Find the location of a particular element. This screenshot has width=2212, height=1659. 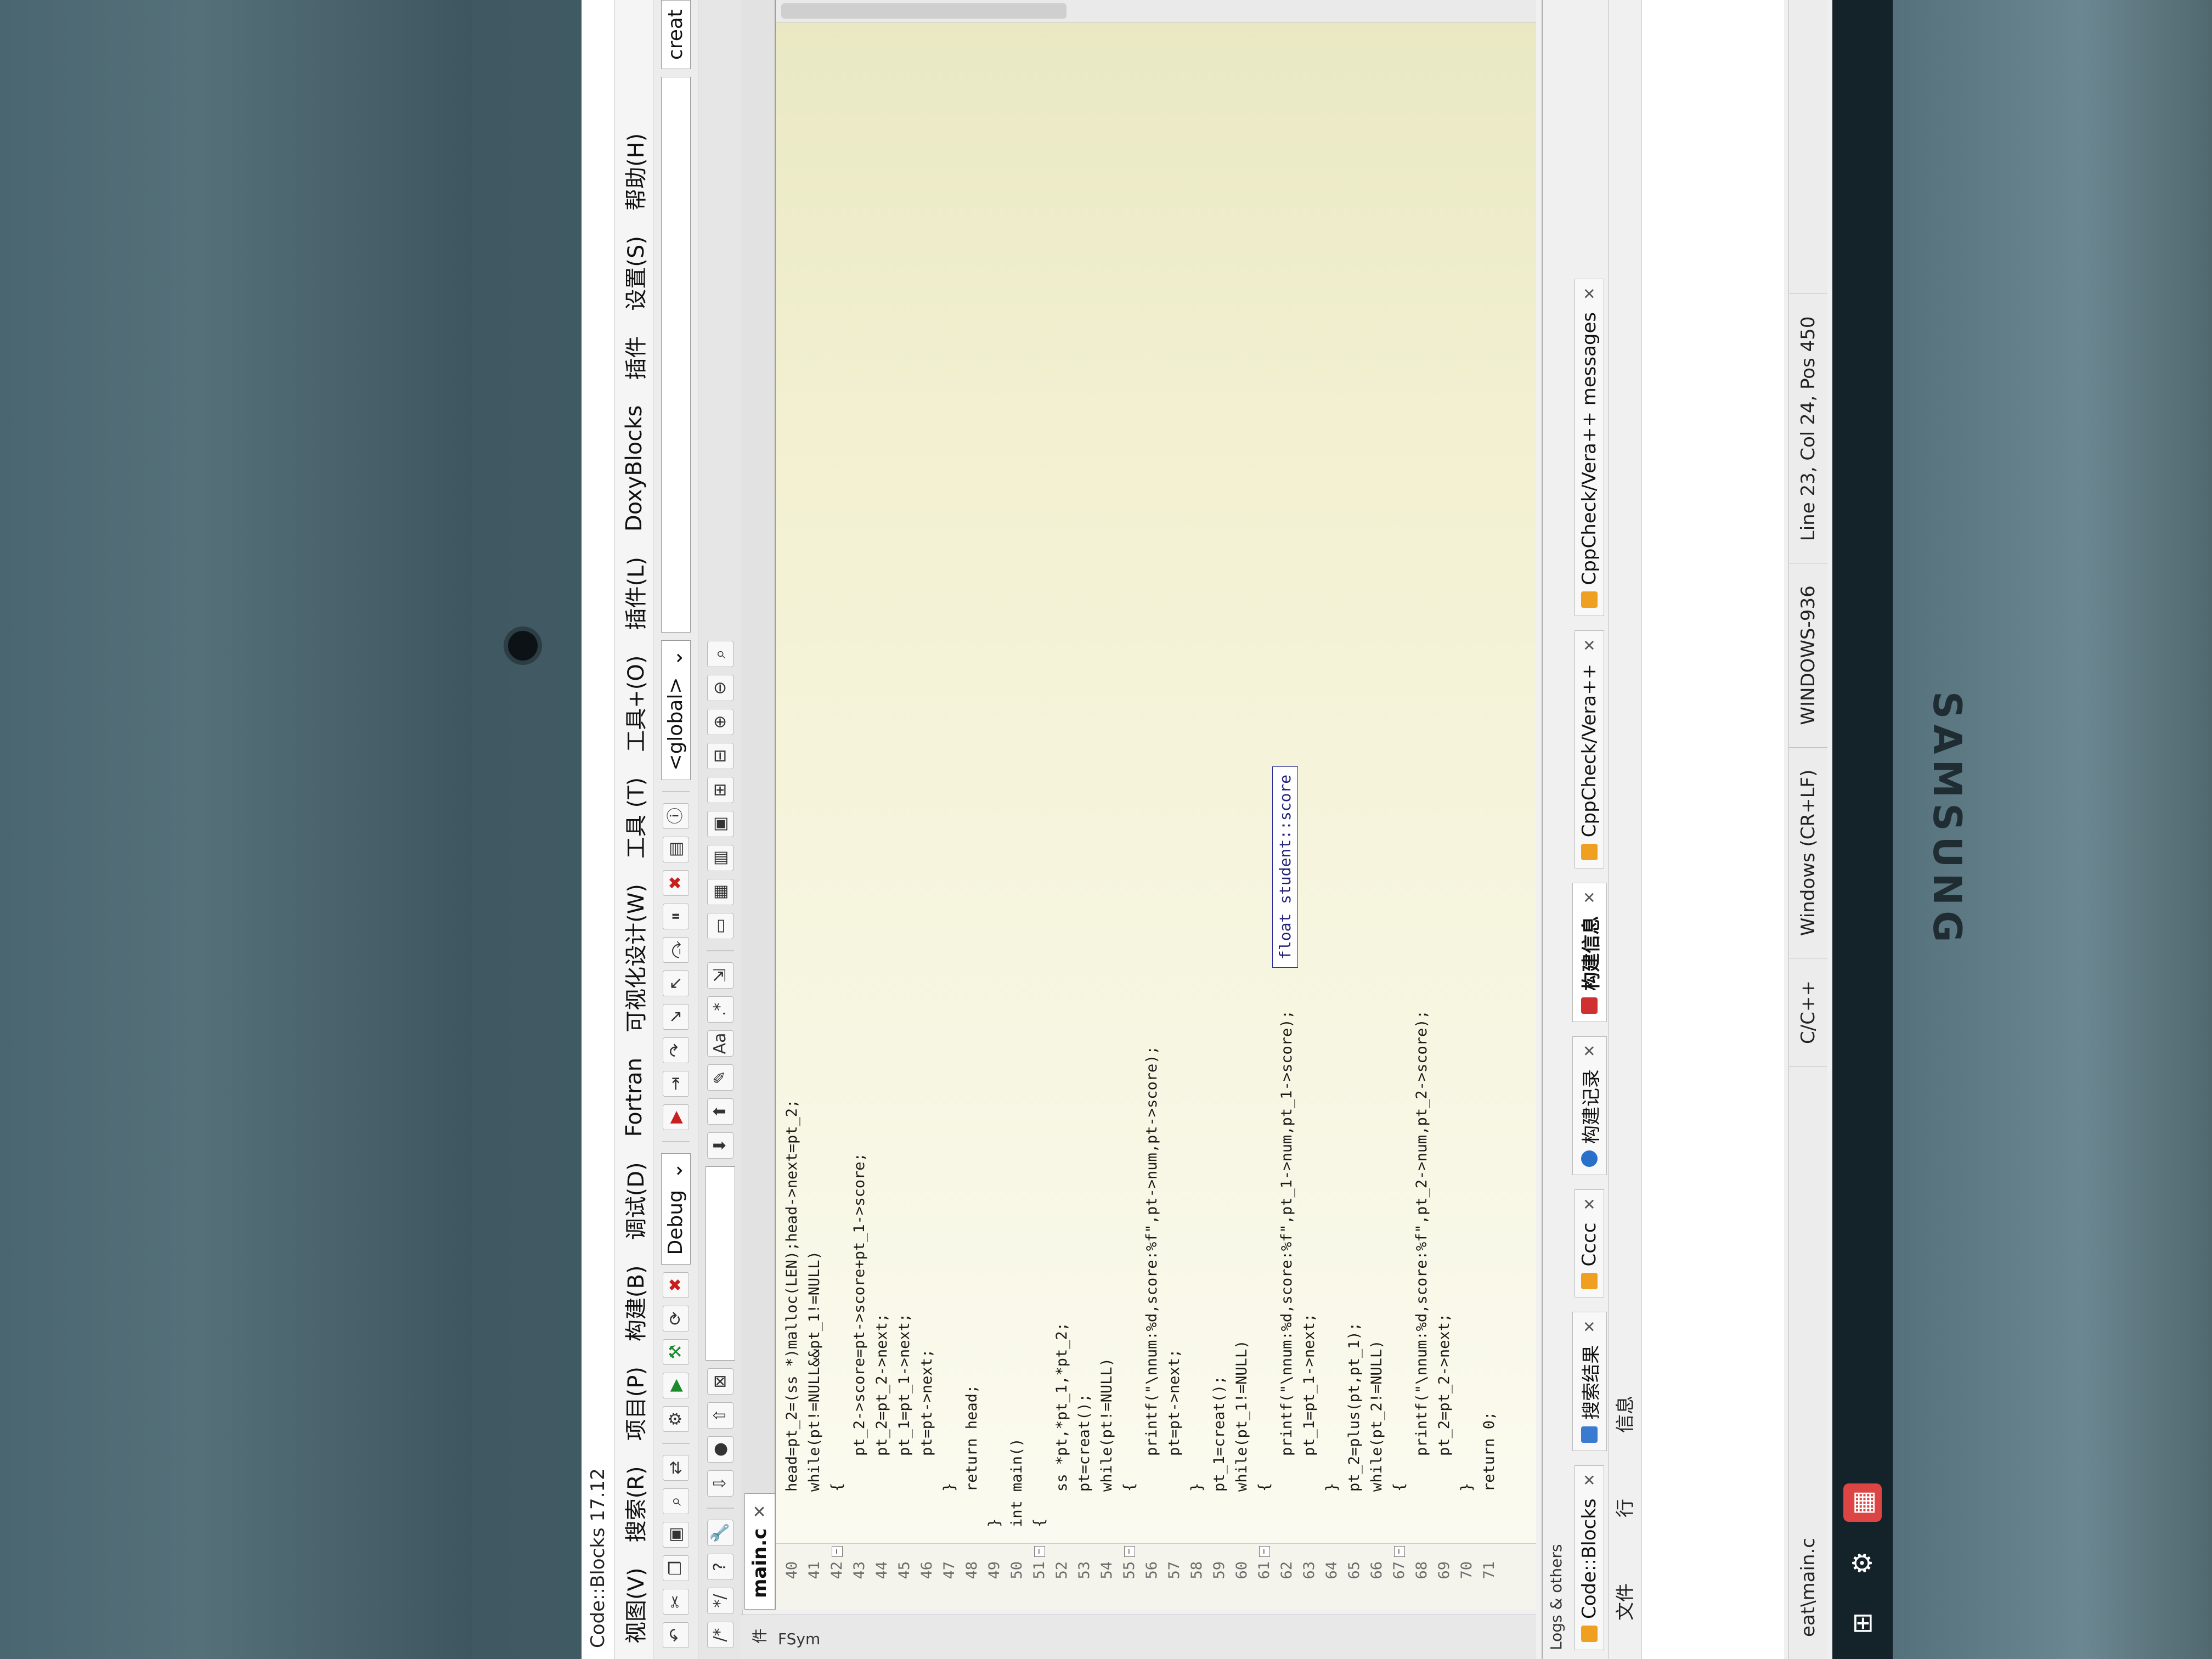

zoom-in-icon: ⊕ is located at coordinates (720, 722).